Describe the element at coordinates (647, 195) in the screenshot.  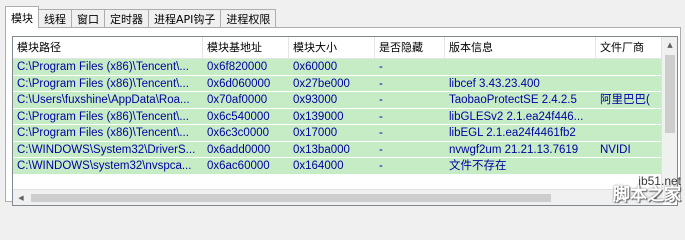
I see `watermark-text: 脚本之家` at that location.